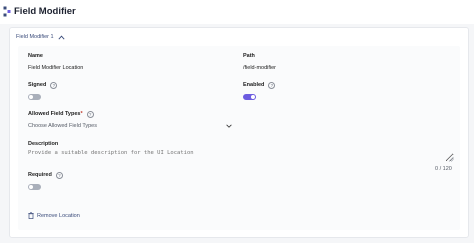 The height and width of the screenshot is (243, 474). What do you see at coordinates (443, 169) in the screenshot?
I see `character-counter: 0 / 120` at bounding box center [443, 169].